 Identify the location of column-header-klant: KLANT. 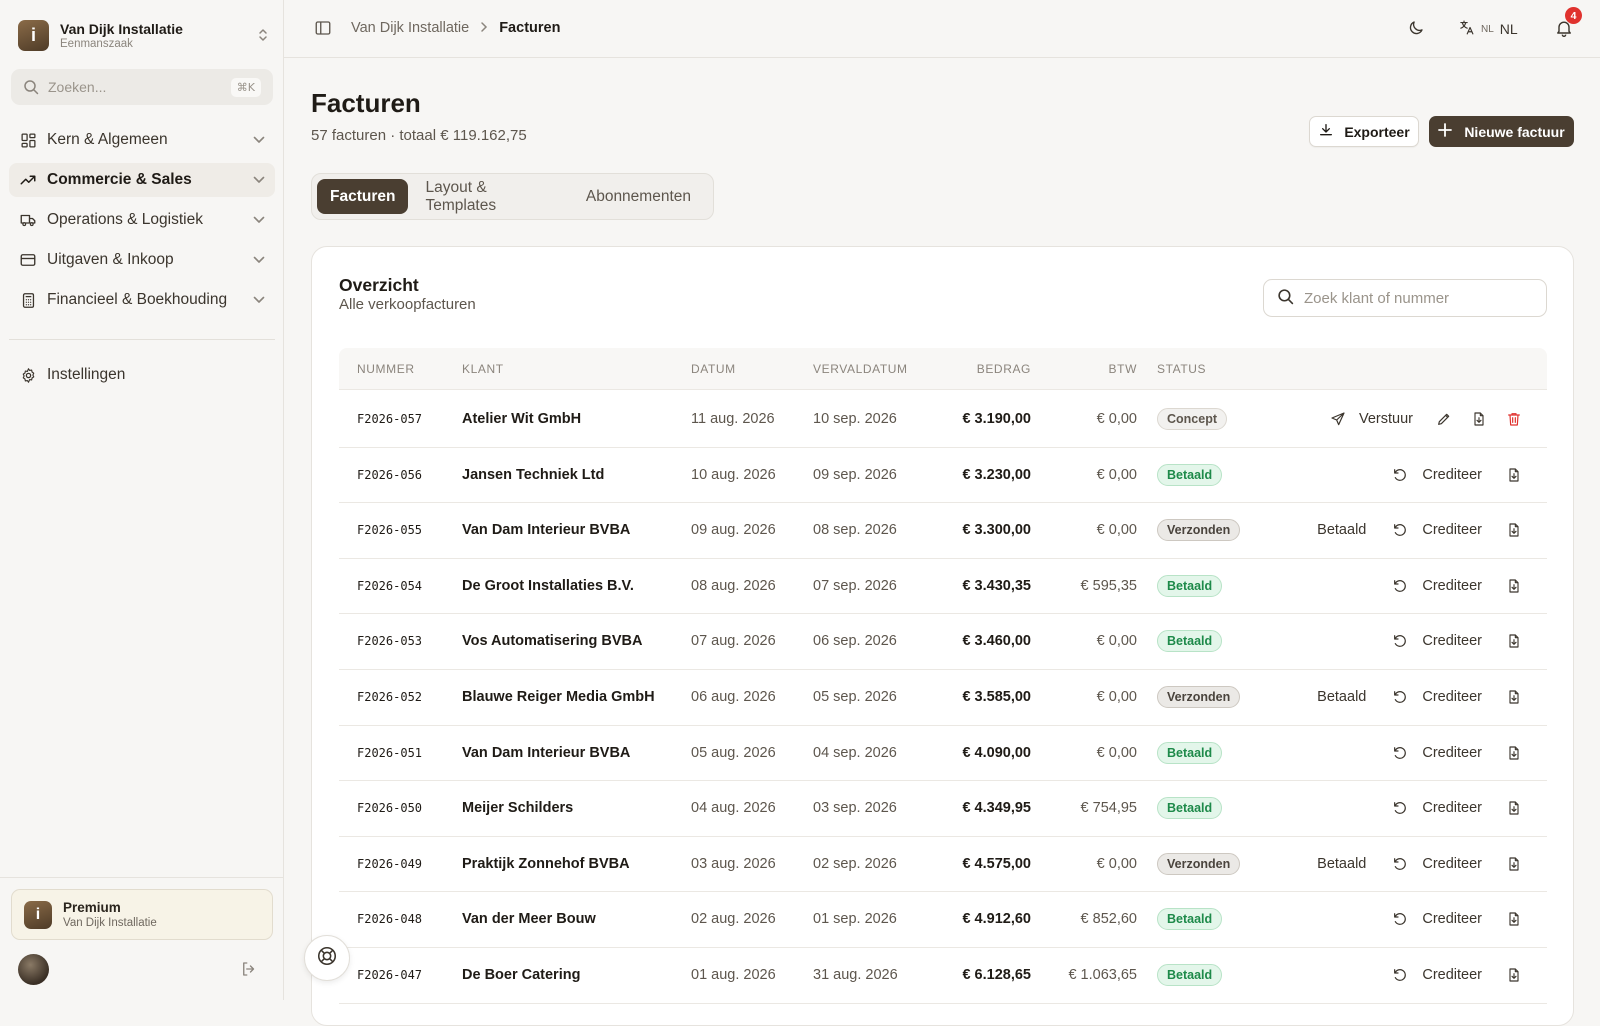
(483, 369).